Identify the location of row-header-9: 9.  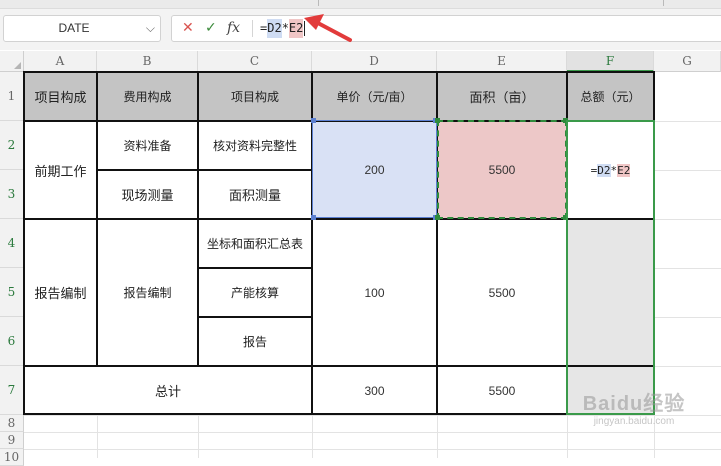
(12, 440).